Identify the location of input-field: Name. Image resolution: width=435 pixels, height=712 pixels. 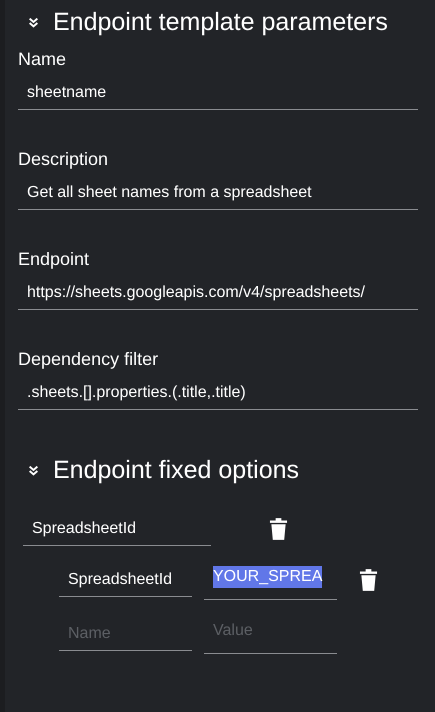
(125, 634).